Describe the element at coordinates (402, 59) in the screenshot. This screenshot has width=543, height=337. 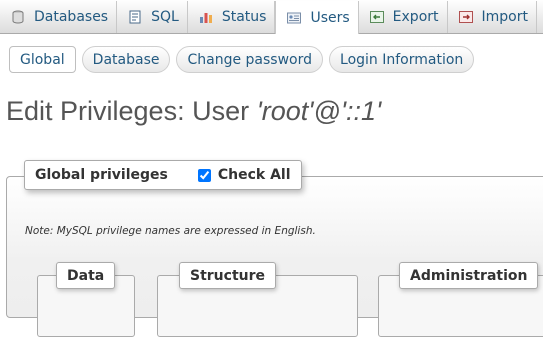
I see `subtab-login-information: Login Information` at that location.